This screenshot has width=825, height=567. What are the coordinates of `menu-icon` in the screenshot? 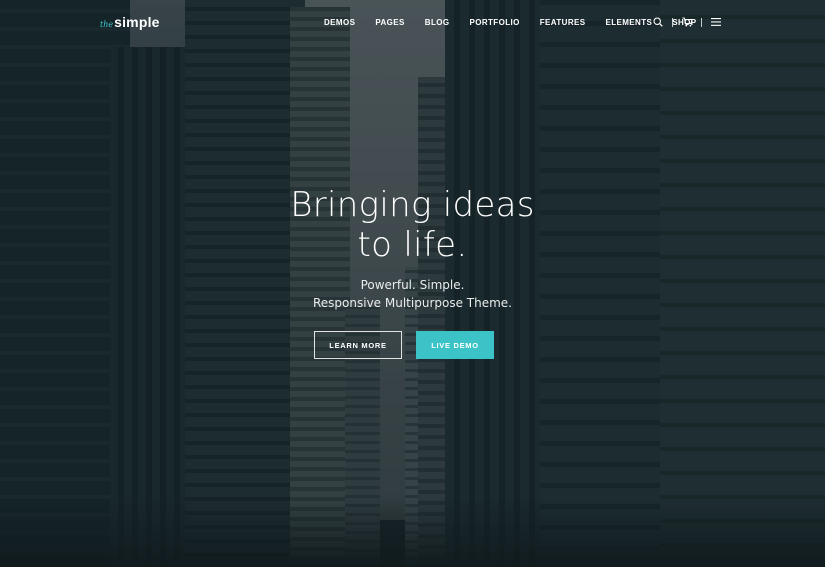 It's located at (716, 22).